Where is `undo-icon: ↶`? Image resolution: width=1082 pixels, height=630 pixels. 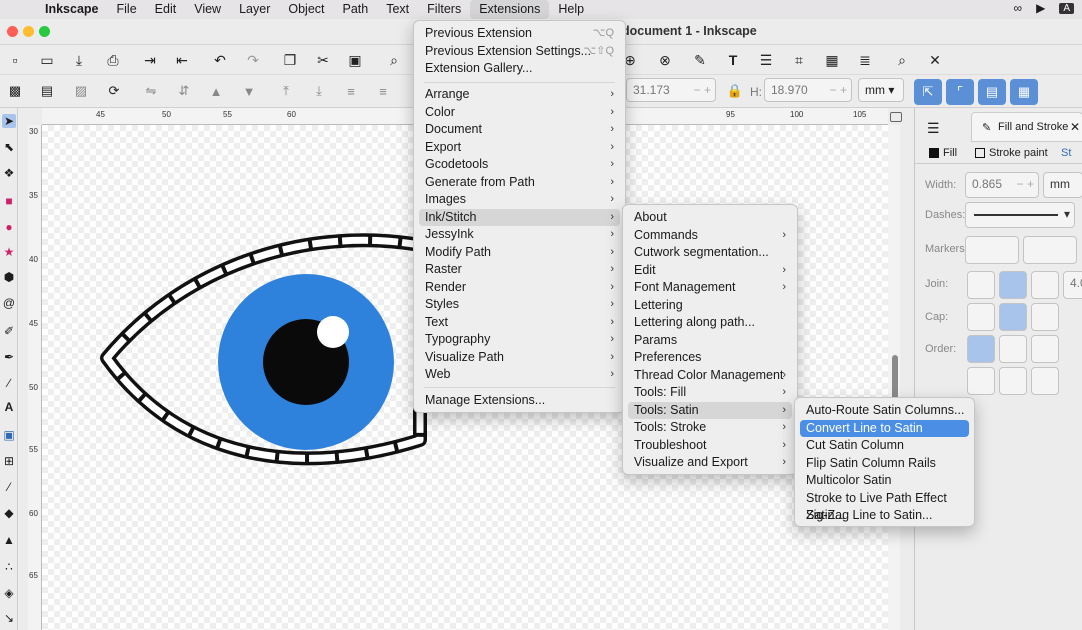
undo-icon: ↶ is located at coordinates (220, 60).